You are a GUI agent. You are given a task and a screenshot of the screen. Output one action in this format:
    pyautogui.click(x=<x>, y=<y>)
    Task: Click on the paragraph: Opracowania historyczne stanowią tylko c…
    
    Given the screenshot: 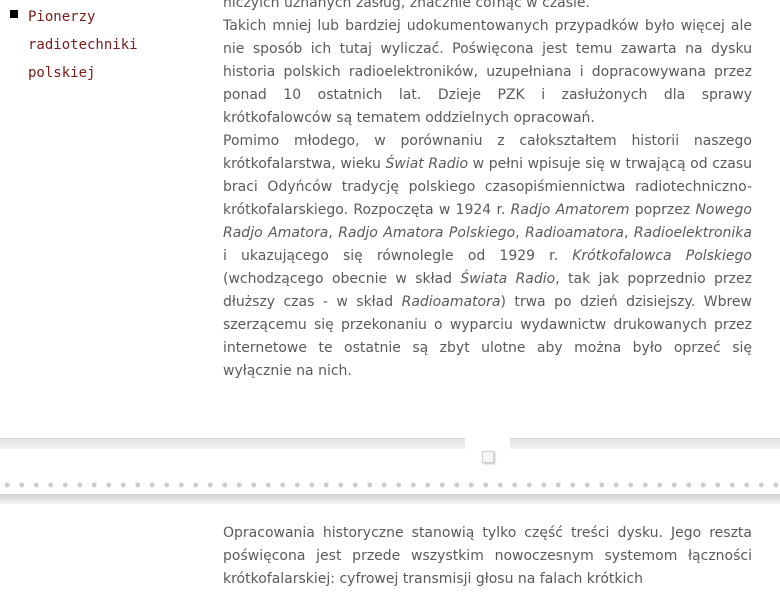 What is the action you would take?
    pyautogui.click(x=487, y=556)
    